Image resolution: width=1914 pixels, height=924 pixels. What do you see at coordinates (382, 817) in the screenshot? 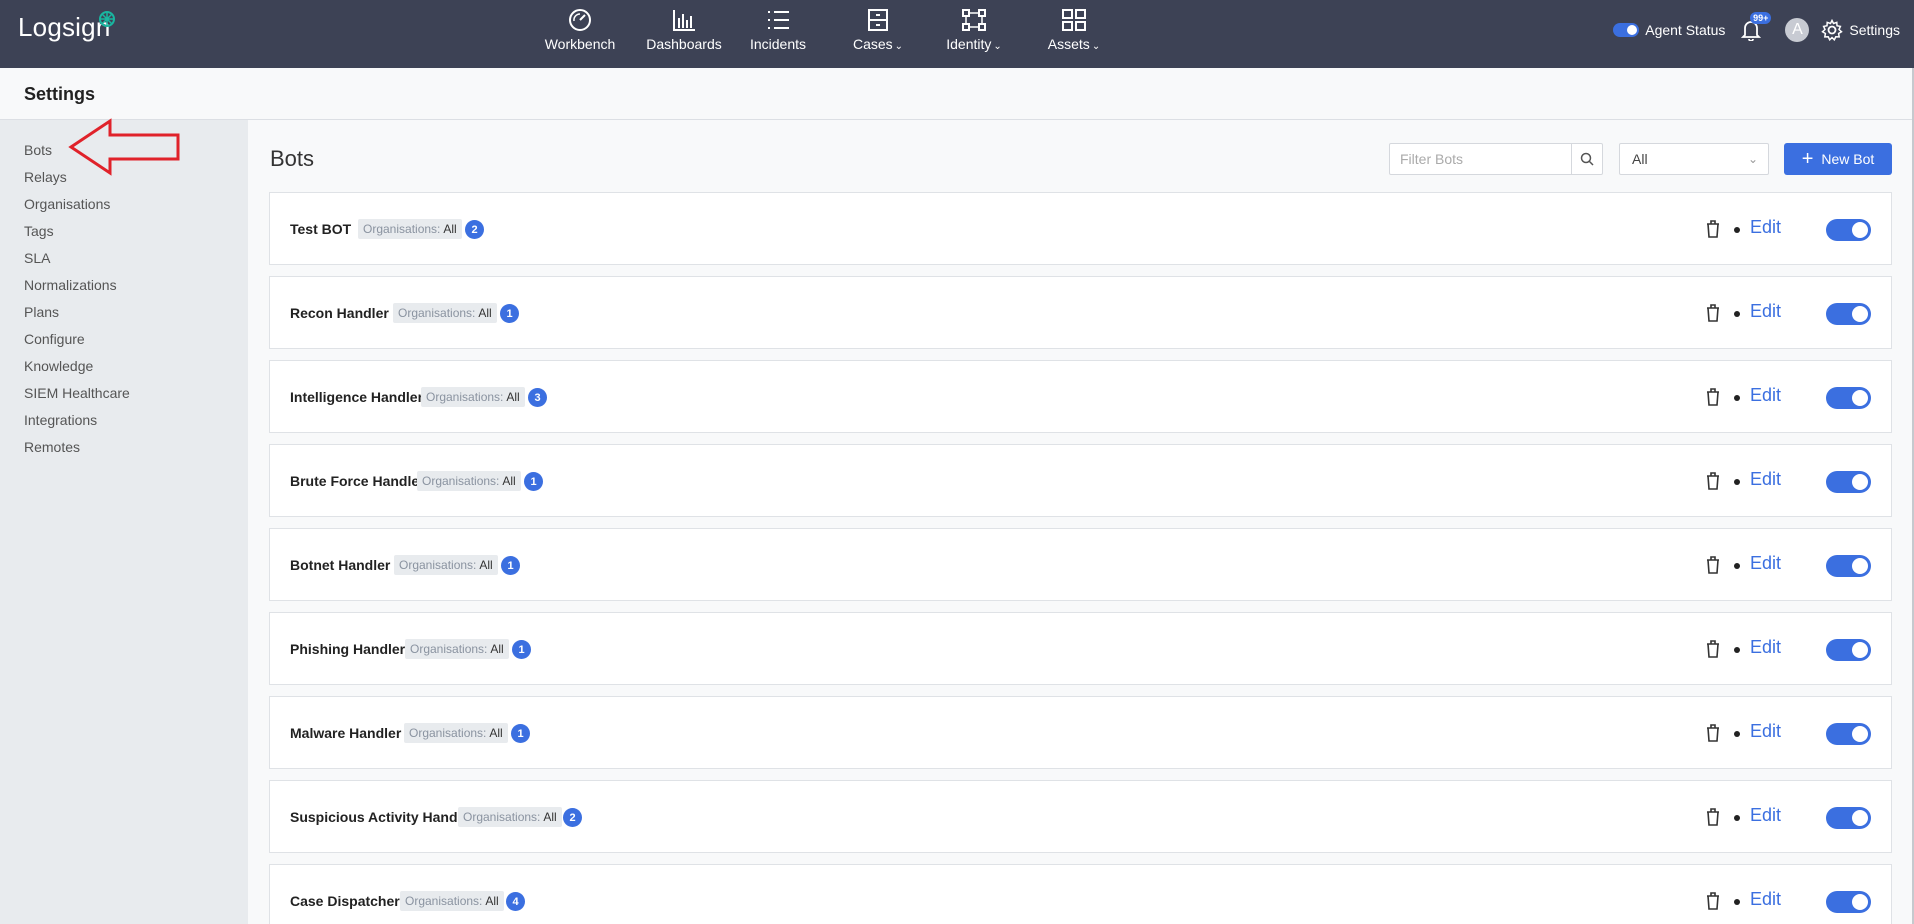
I see `bot-name: Suspicious Activity Handler` at bounding box center [382, 817].